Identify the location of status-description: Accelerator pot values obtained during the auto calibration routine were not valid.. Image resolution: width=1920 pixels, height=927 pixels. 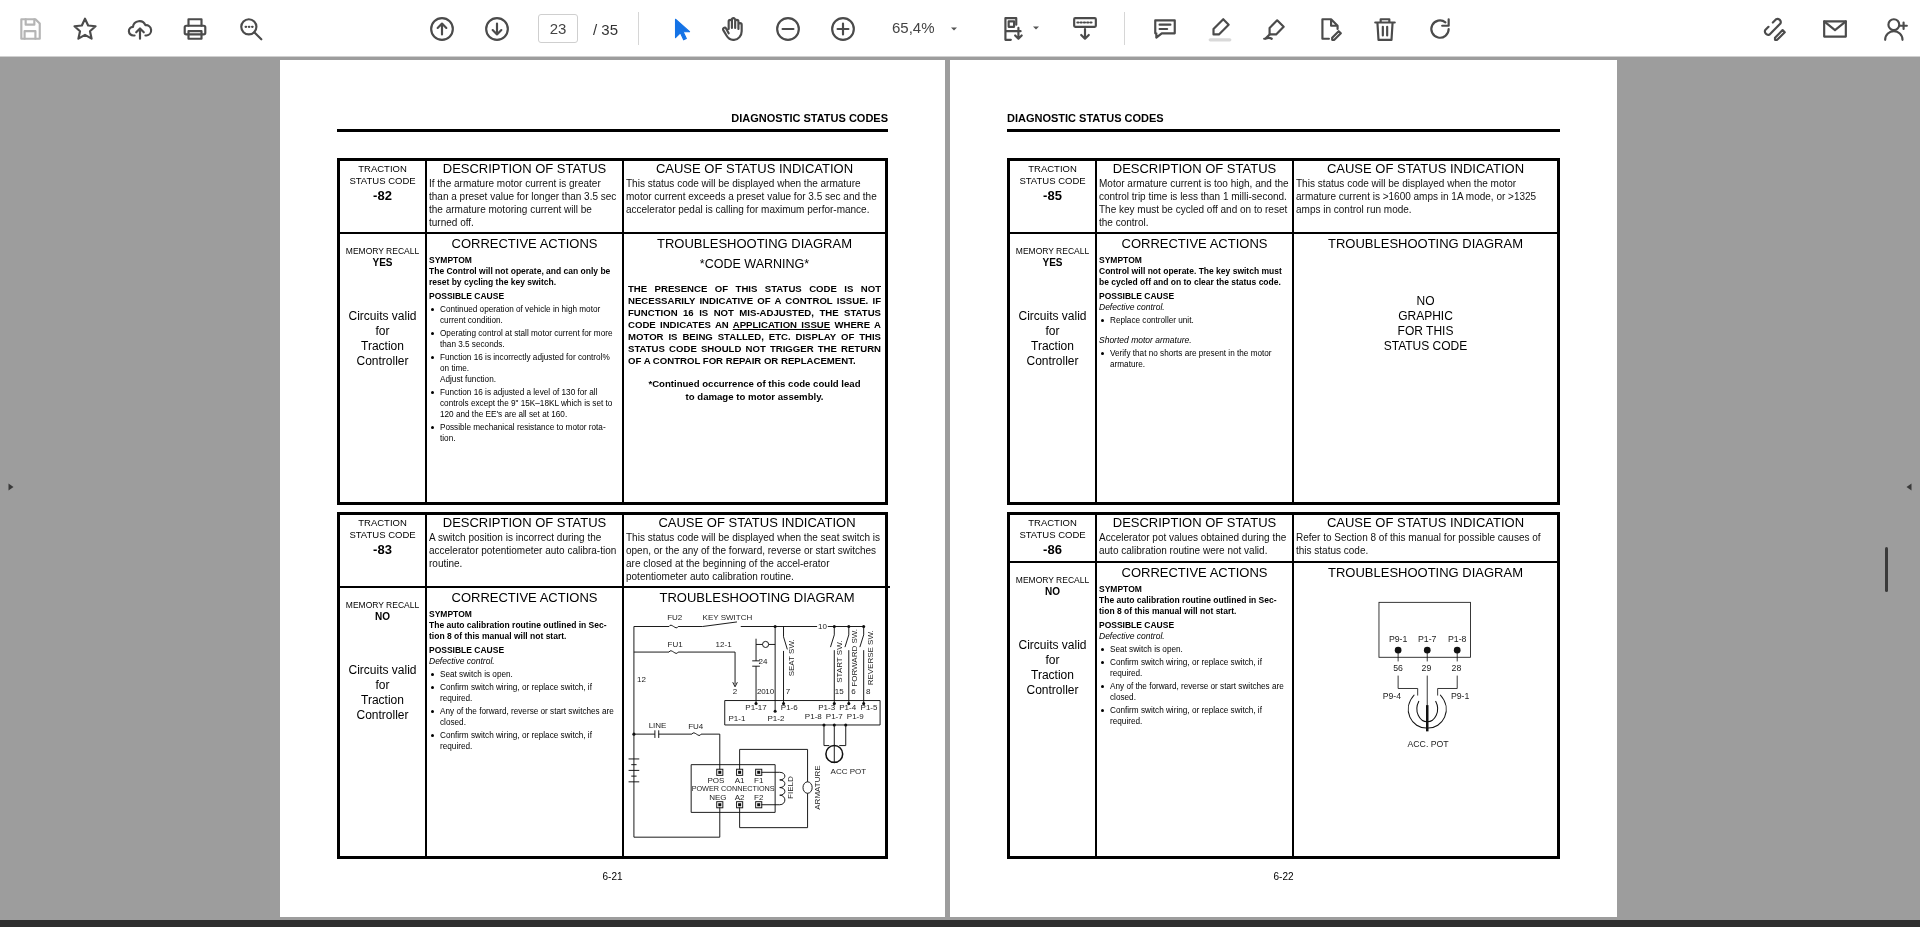
(1193, 543).